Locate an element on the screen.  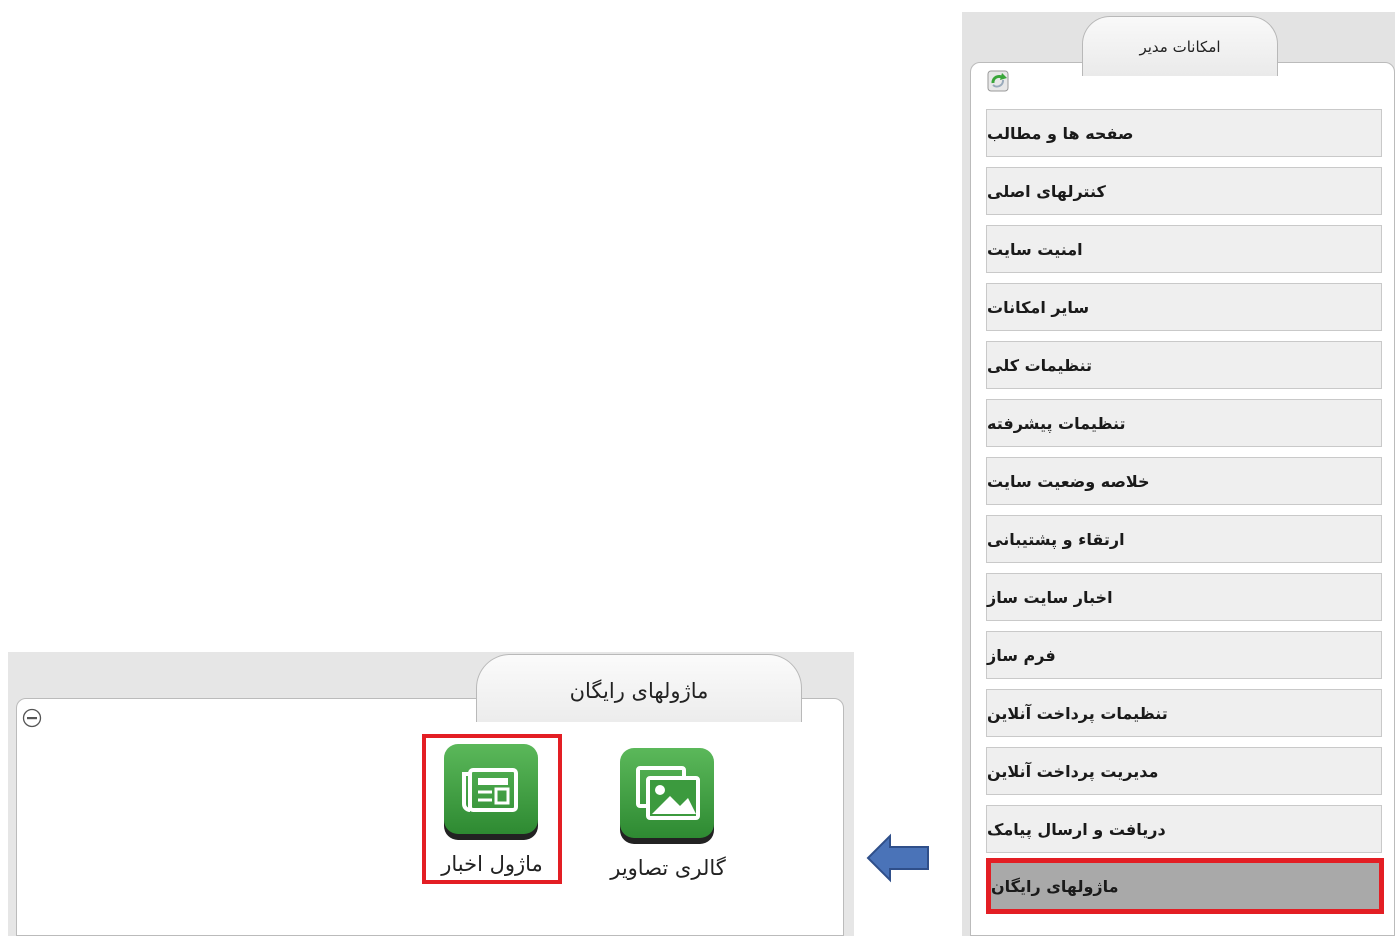
module-image-gallery: گالری تصاویر is located at coordinates (668, 813).